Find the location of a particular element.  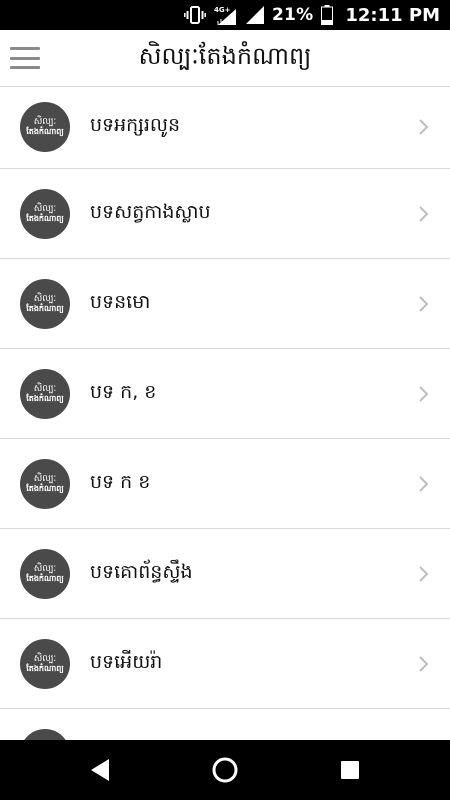

page-title: សិល្បៈតែងកំណាព្យ is located at coordinates (225, 55).